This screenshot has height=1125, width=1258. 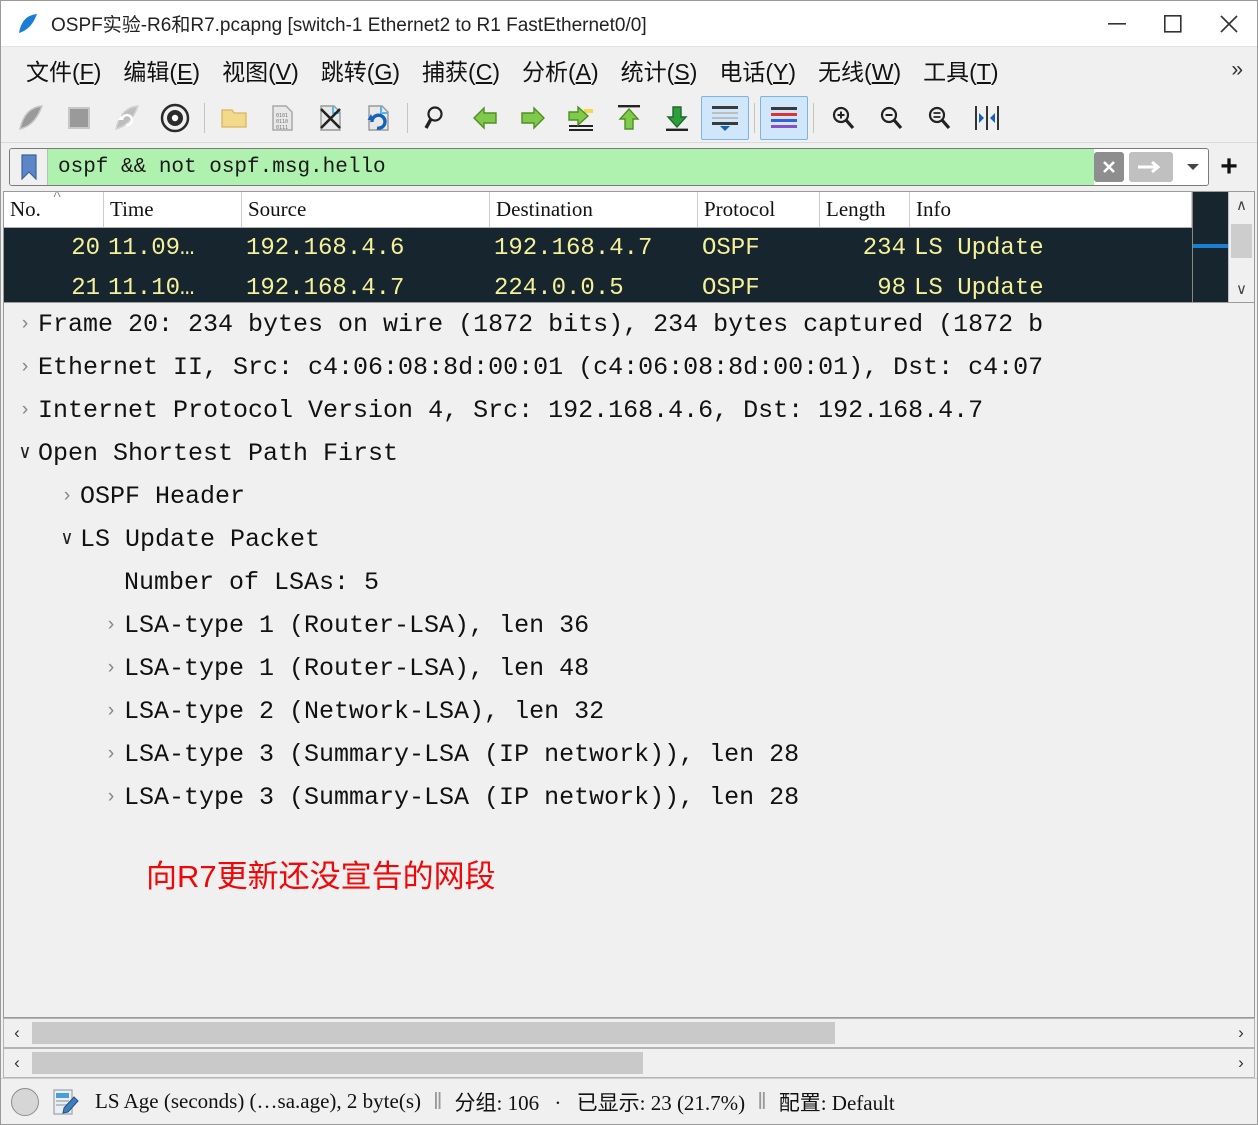 What do you see at coordinates (629, 582) in the screenshot?
I see `tree-item-number-of-lsas: Number of LSAs: 5` at bounding box center [629, 582].